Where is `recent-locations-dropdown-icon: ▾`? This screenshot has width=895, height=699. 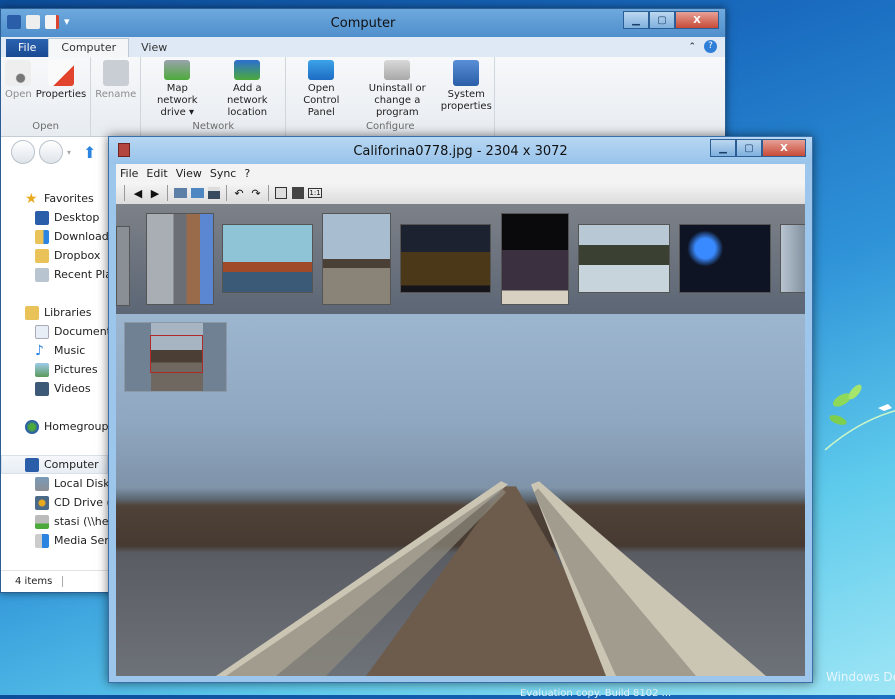 recent-locations-dropdown-icon: ▾ is located at coordinates (69, 152).